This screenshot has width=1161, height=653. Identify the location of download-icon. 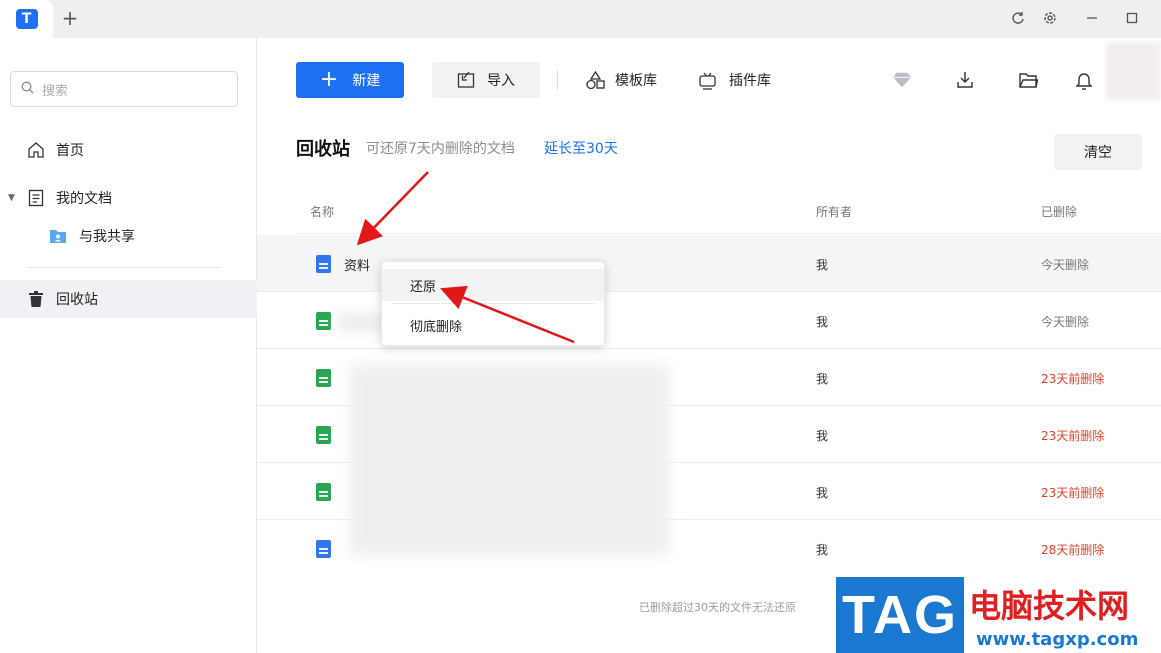
(965, 80).